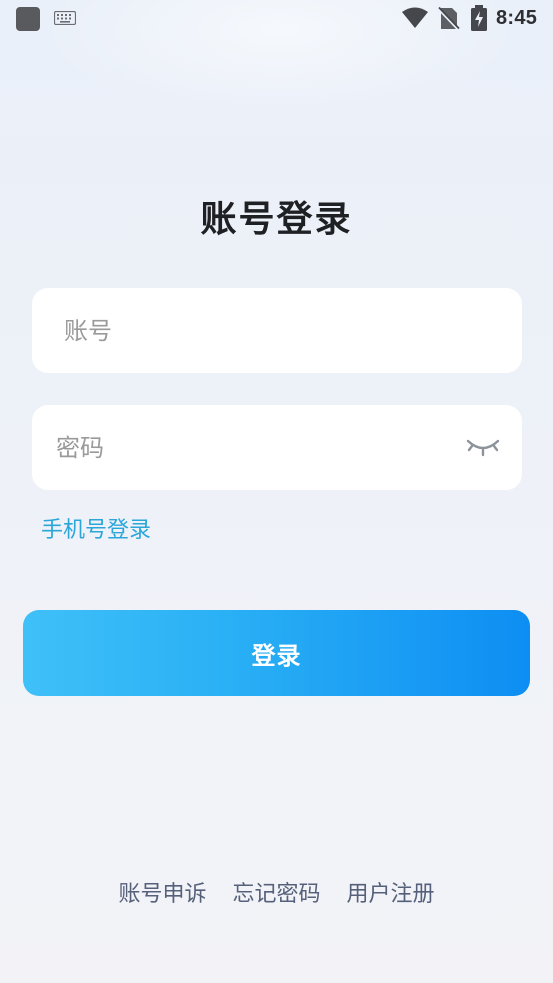 This screenshot has height=983, width=553. I want to click on password-field, so click(277, 447).